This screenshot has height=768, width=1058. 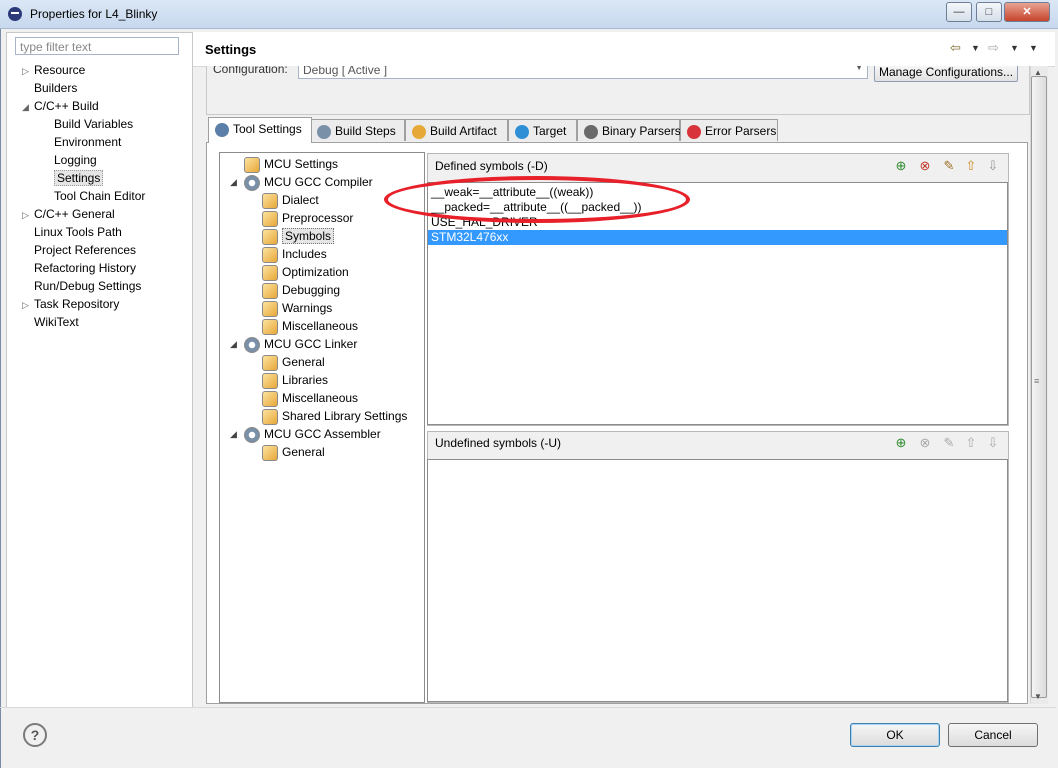 I want to click on nav-item-c-c-general: ▷ C/C++ General, so click(x=104, y=215).